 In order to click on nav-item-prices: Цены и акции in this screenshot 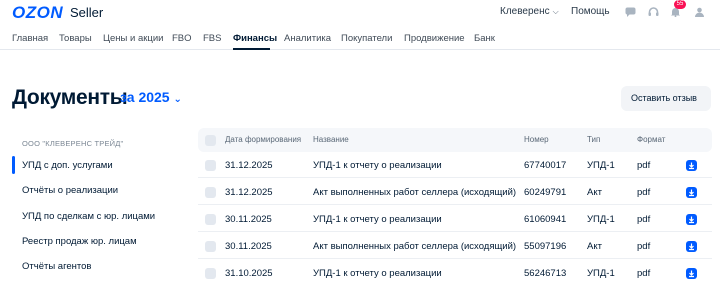, I will do `click(133, 38)`.